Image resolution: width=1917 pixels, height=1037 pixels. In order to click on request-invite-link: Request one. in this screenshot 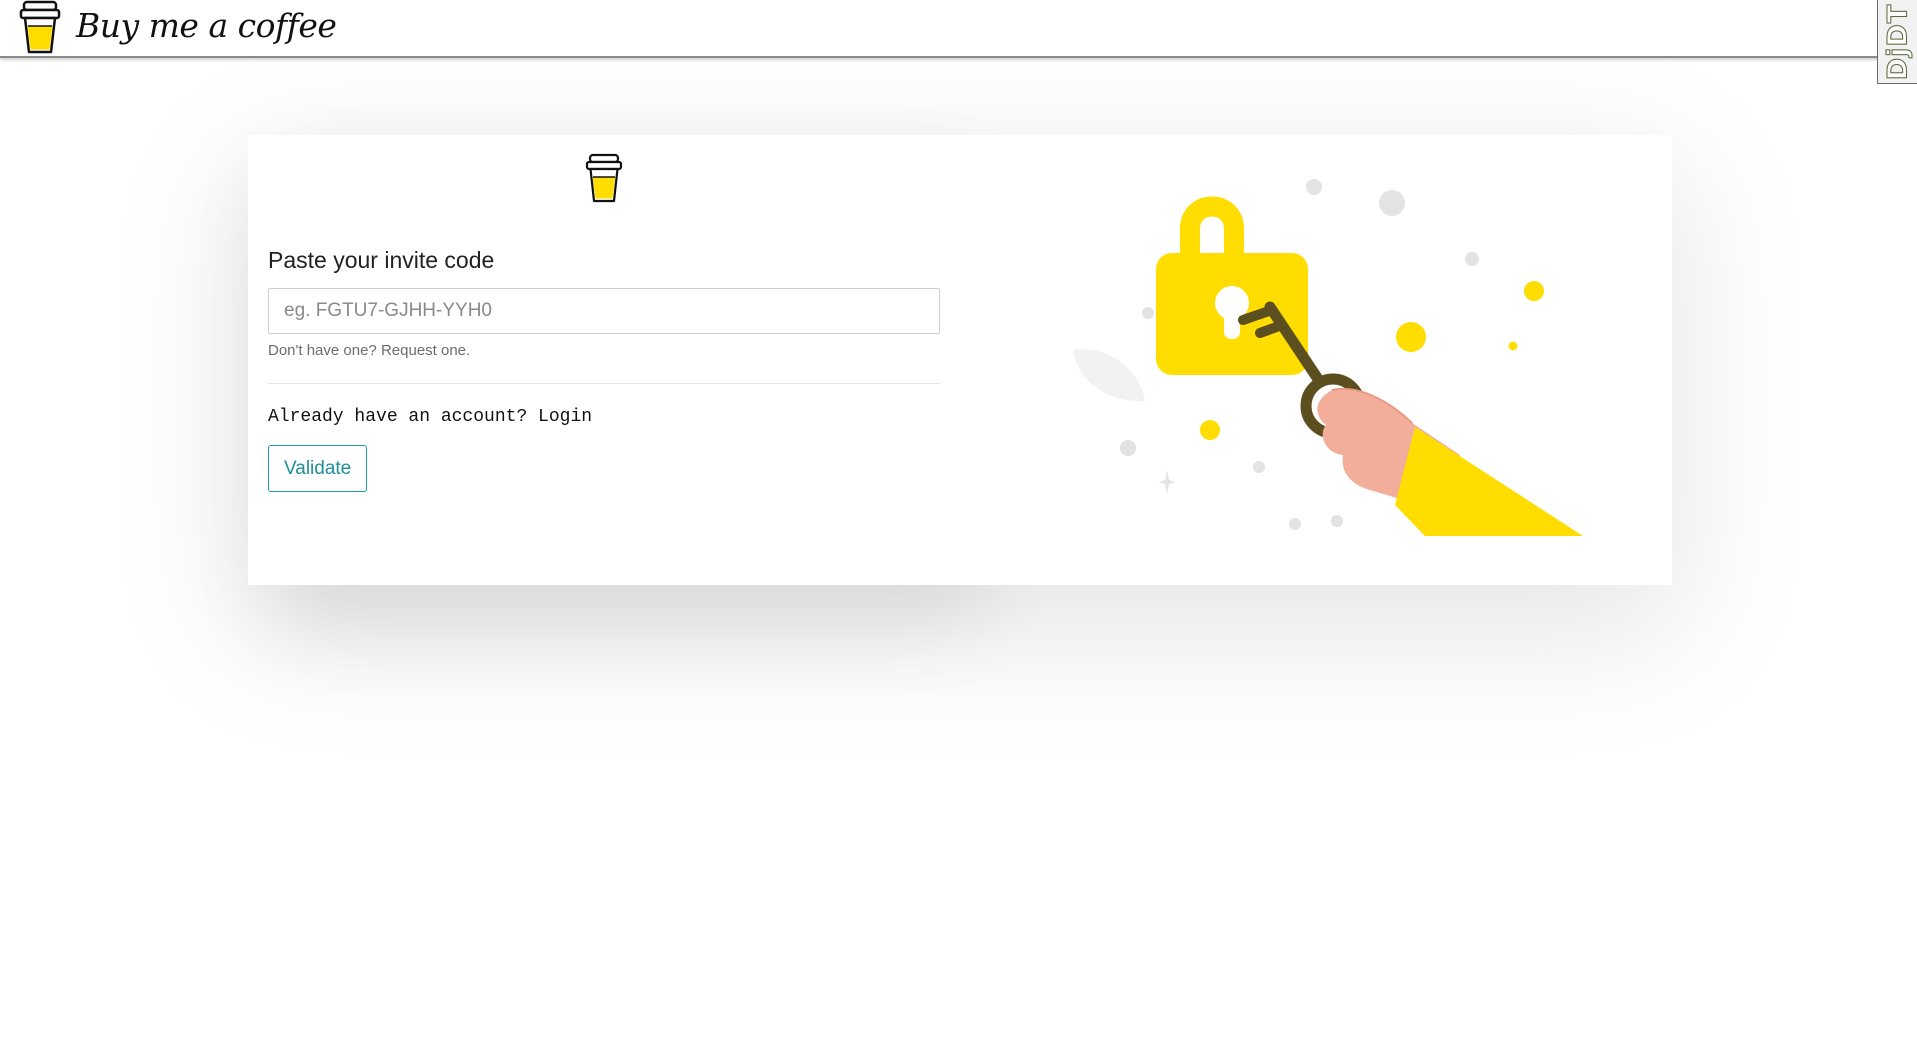, I will do `click(425, 350)`.